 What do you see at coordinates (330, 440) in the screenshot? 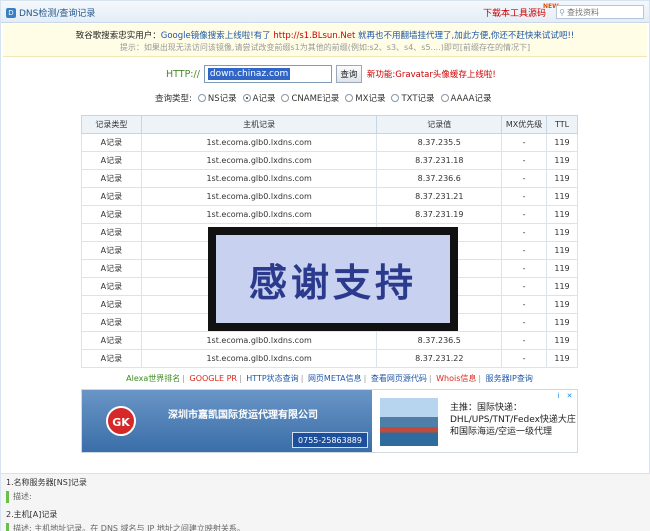
I see `ad-phone-number: 0755-25863889` at bounding box center [330, 440].